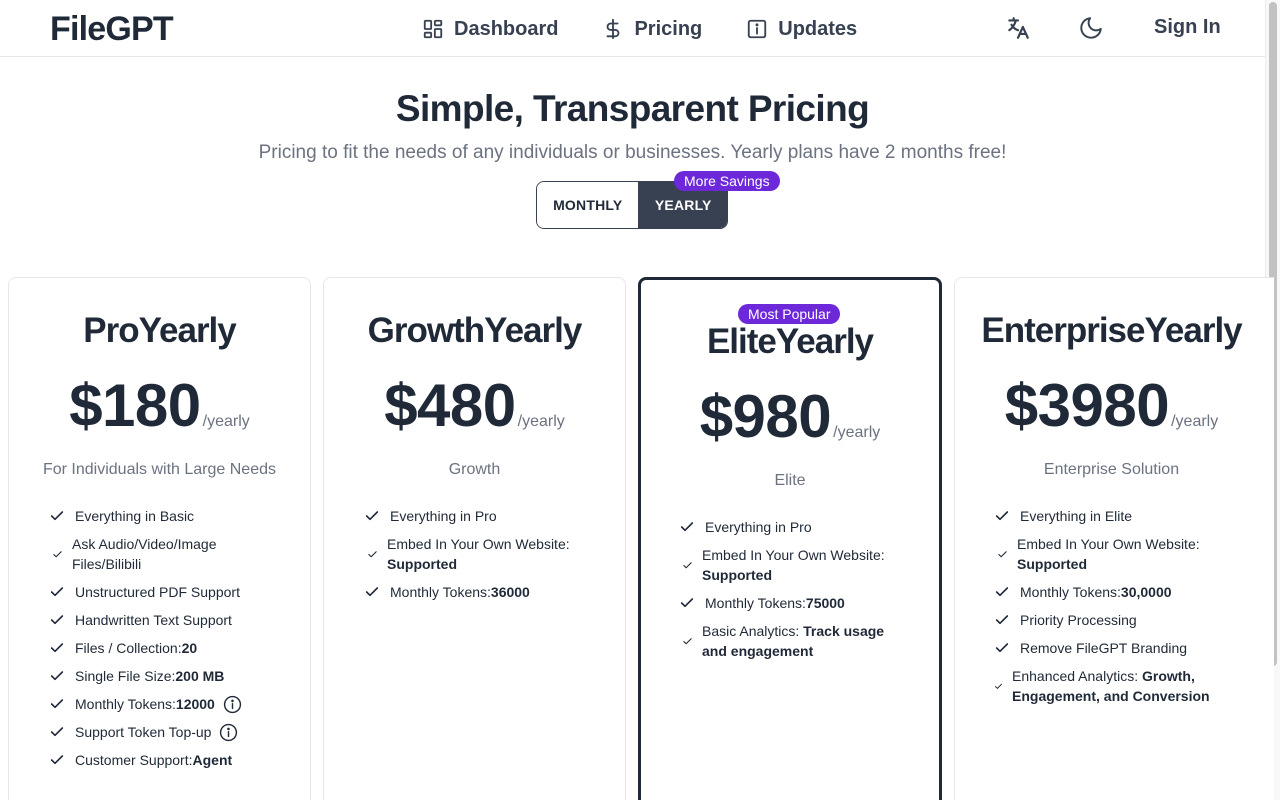  Describe the element at coordinates (112, 29) in the screenshot. I see `logo: FileGPT` at that location.